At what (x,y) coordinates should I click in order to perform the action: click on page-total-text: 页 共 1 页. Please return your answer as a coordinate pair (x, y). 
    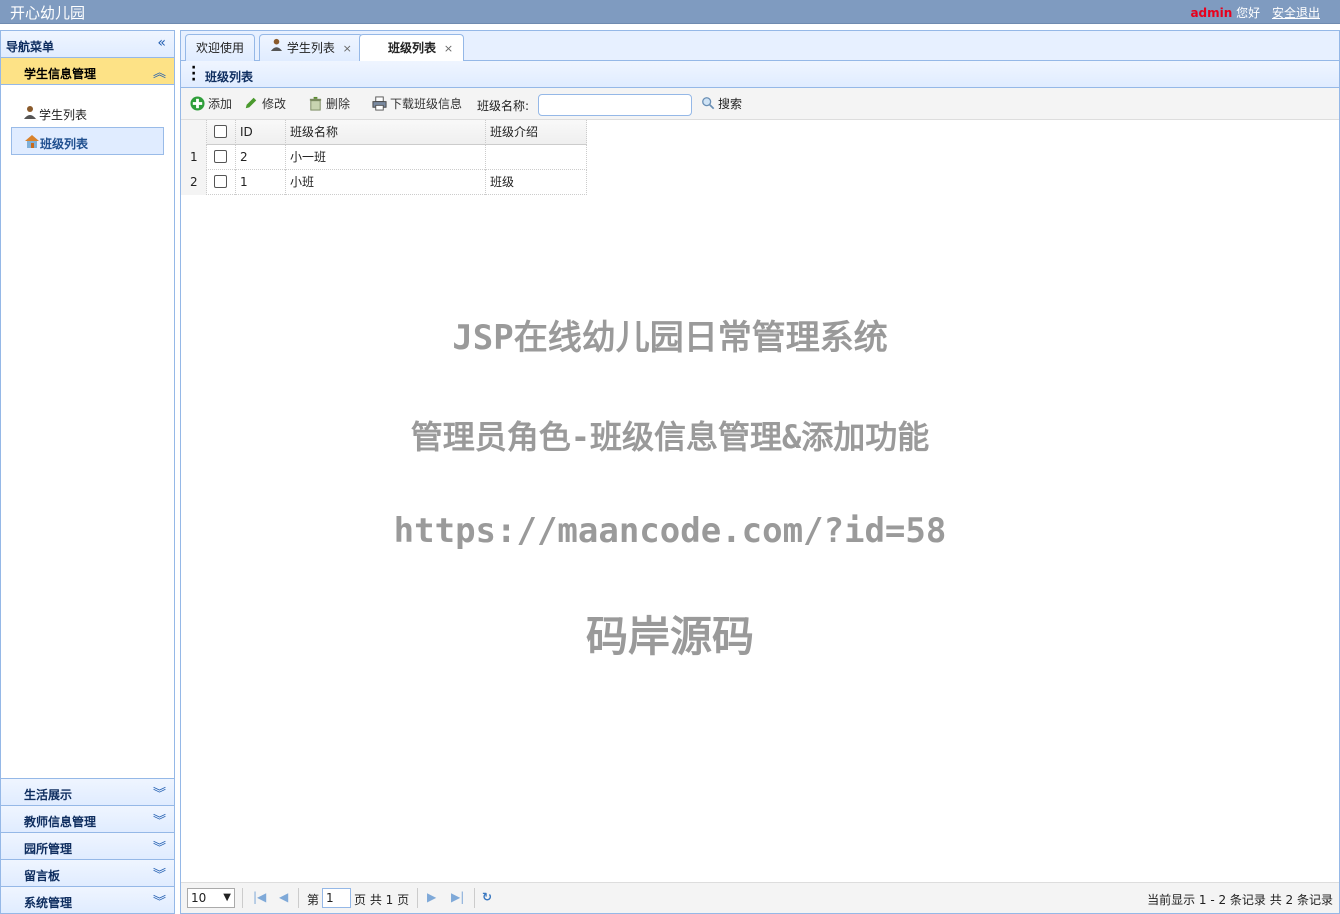
    Looking at the image, I should click on (382, 900).